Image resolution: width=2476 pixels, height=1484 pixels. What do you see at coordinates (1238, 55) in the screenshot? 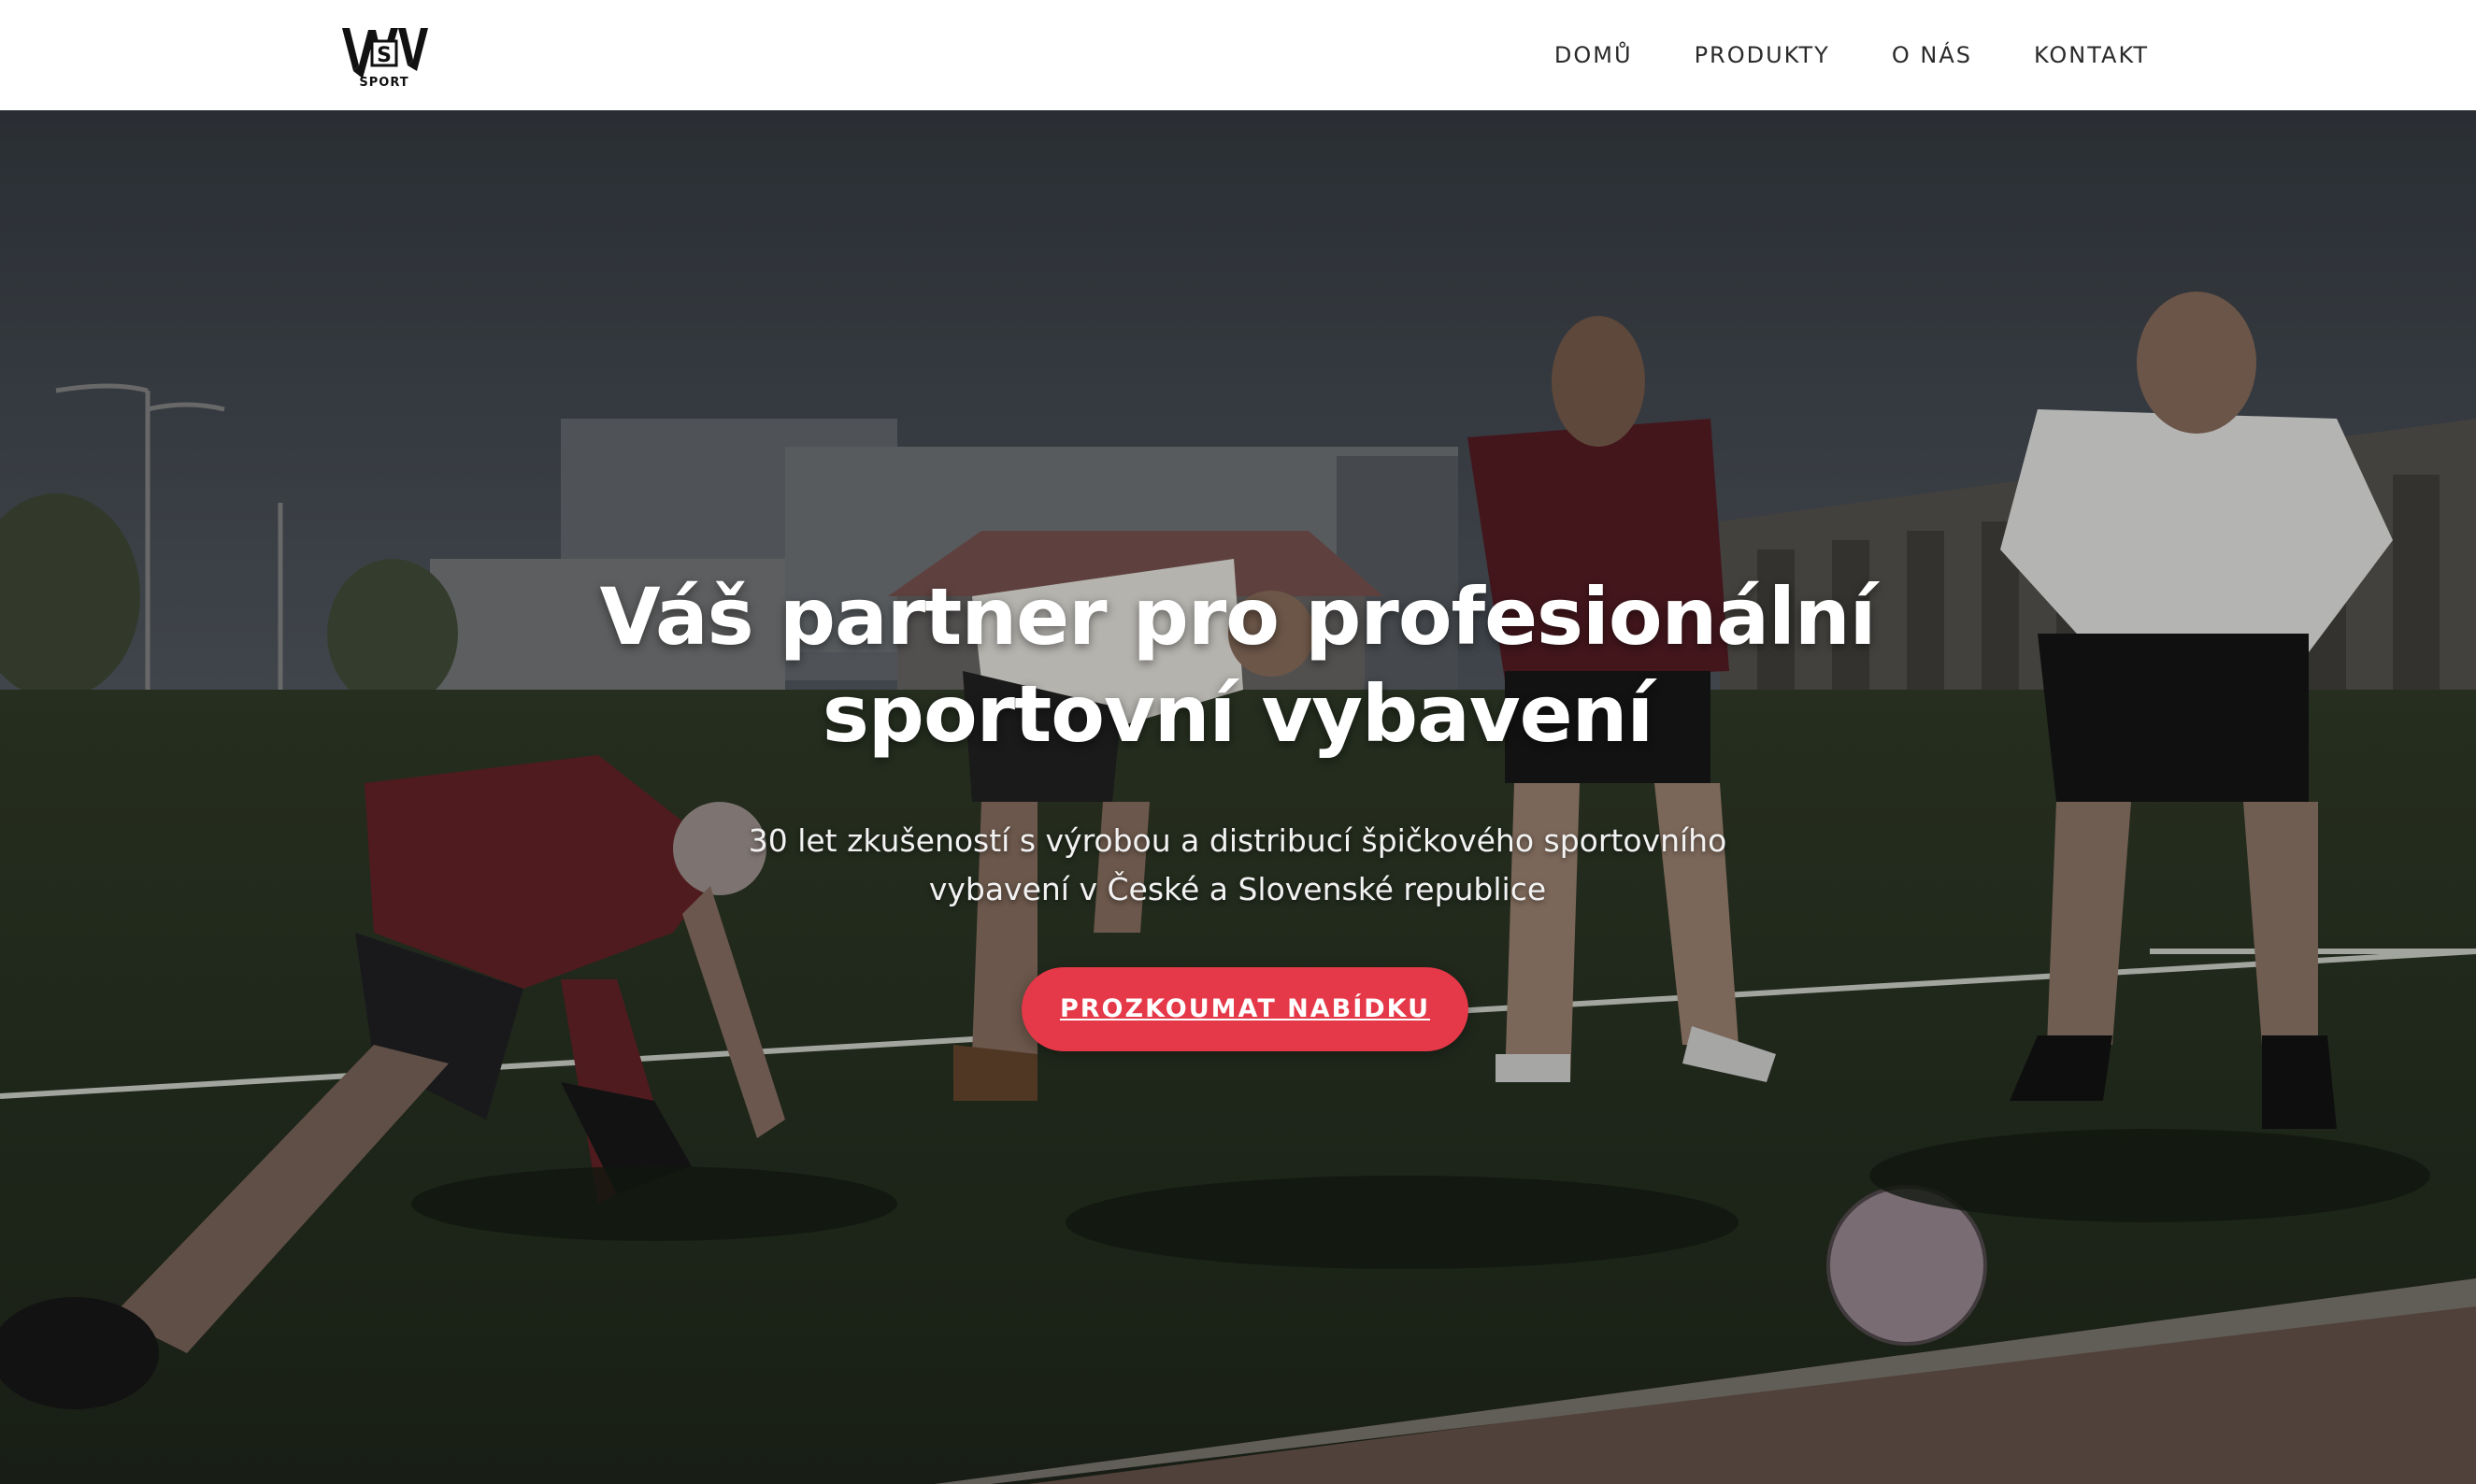
I see `site-header: S SPORT DOMŮ PRODUKTY O NÁS KONTAKT` at bounding box center [1238, 55].